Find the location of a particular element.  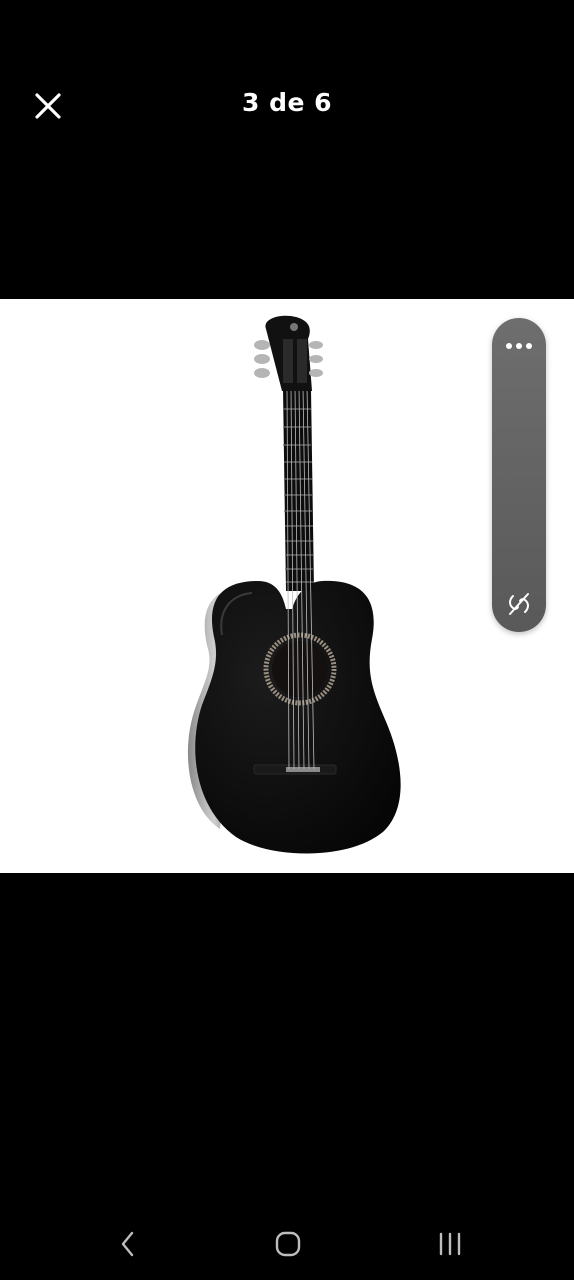

image-counter: 3 de 6 is located at coordinates (287, 102).